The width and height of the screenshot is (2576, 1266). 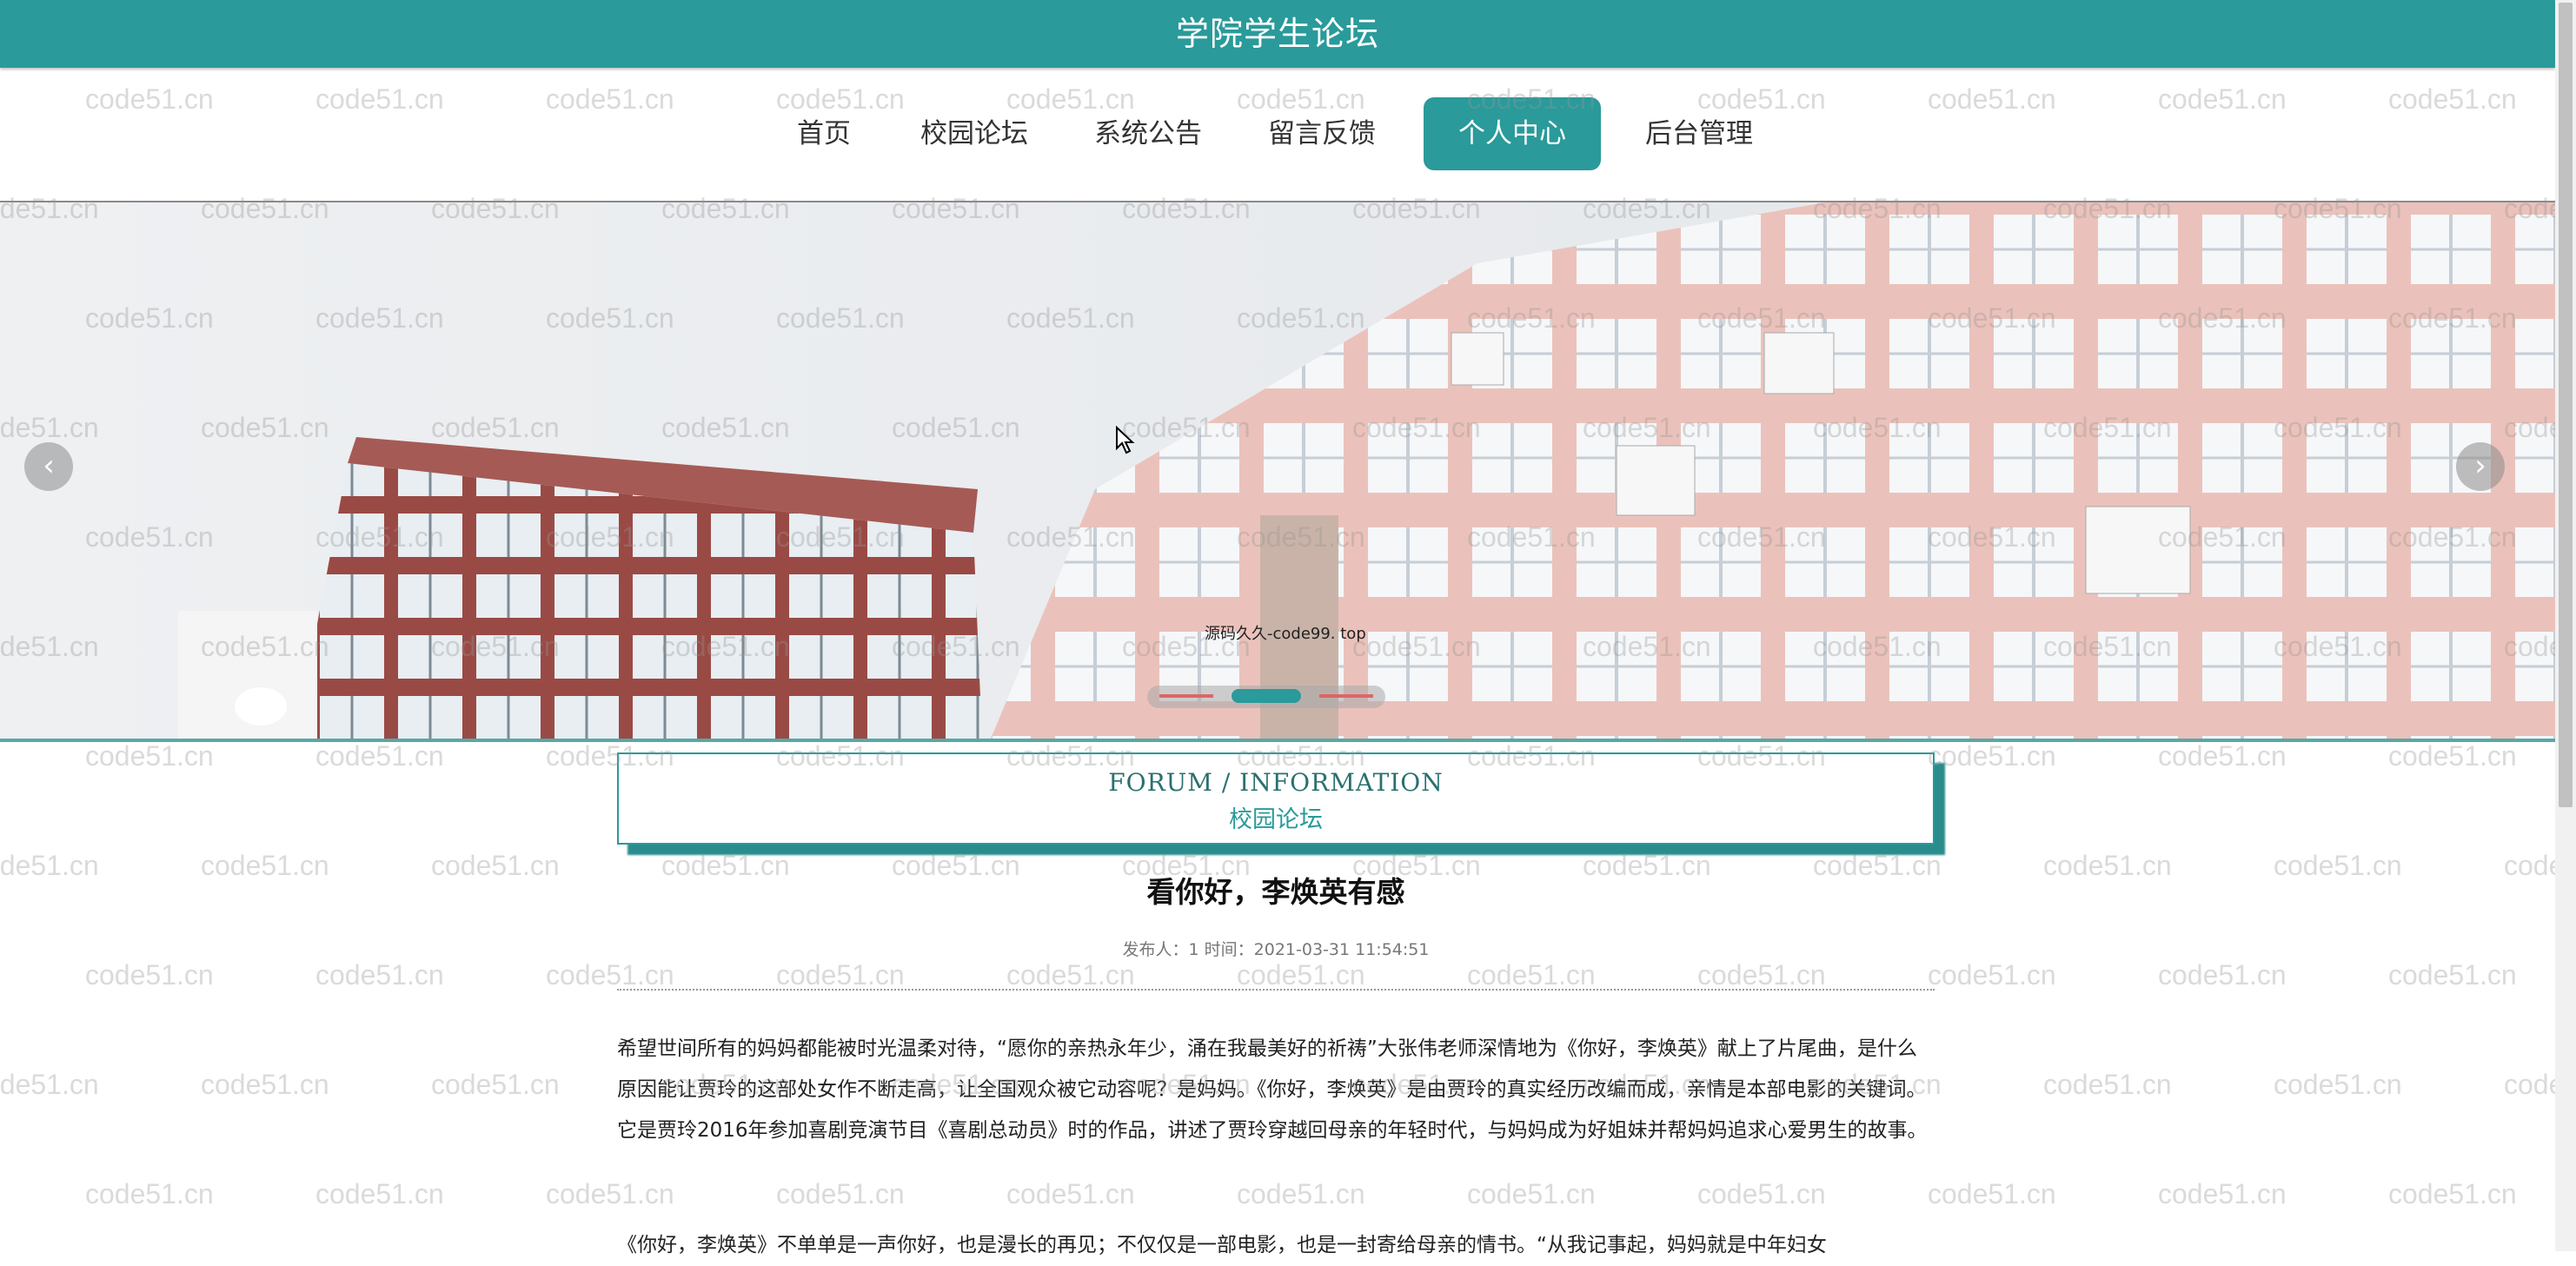 I want to click on banner-divider, so click(x=1277, y=740).